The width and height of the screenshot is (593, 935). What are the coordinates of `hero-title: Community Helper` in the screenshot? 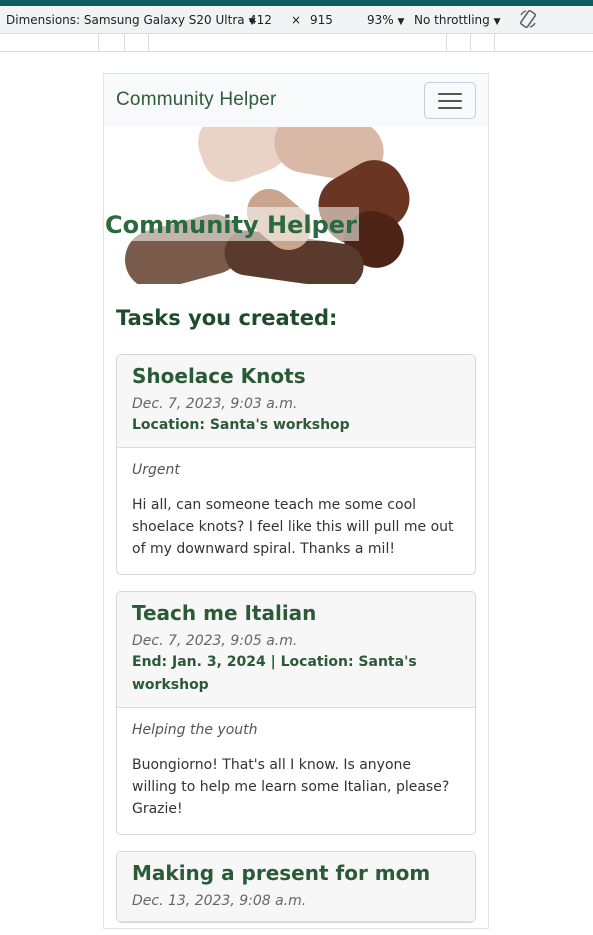 It's located at (231, 224).